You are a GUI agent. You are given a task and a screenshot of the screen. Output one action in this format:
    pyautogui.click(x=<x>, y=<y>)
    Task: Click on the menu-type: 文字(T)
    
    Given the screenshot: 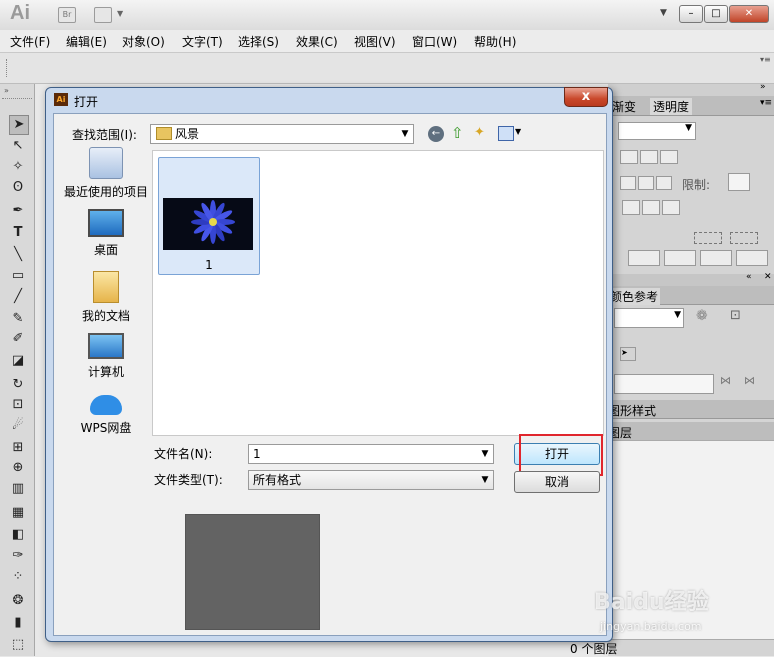 What is the action you would take?
    pyautogui.click(x=202, y=41)
    